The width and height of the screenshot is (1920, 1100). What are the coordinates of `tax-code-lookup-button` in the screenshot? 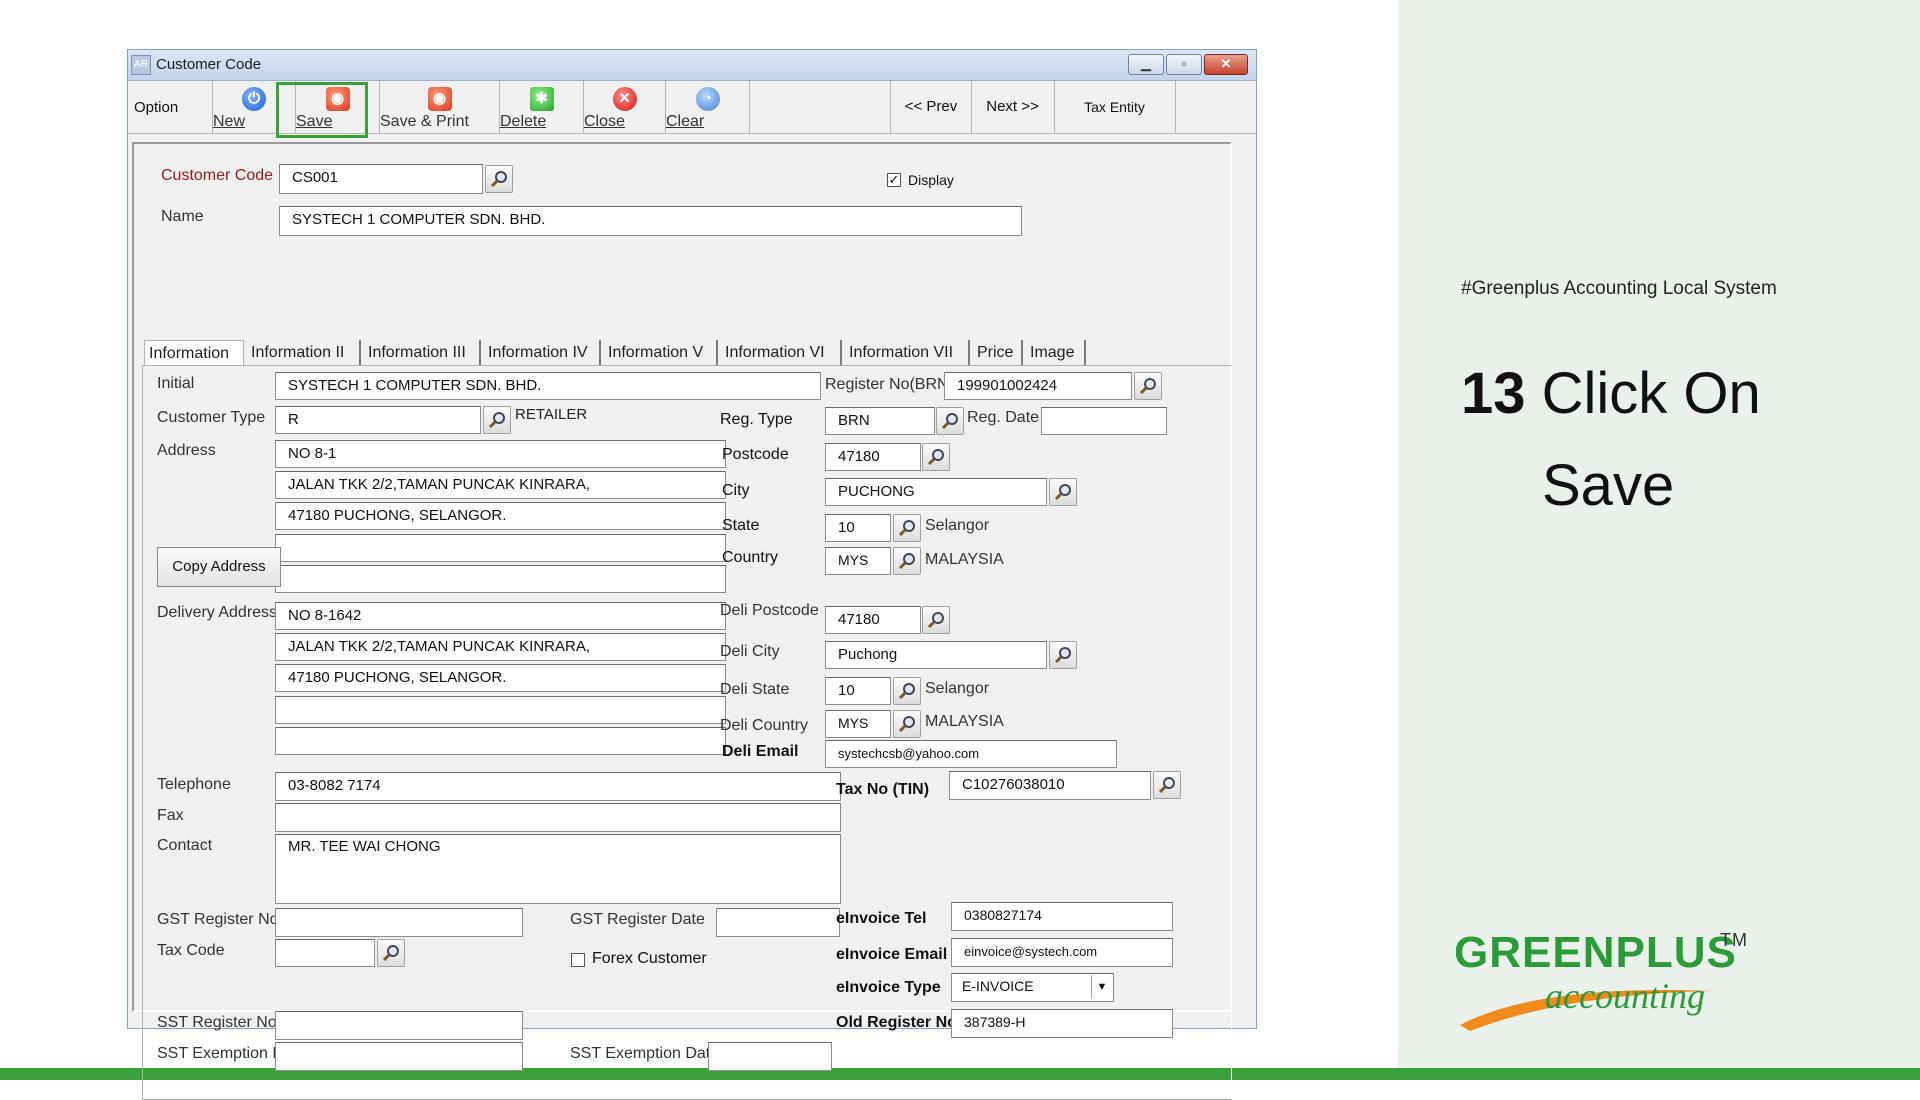 It's located at (391, 953).